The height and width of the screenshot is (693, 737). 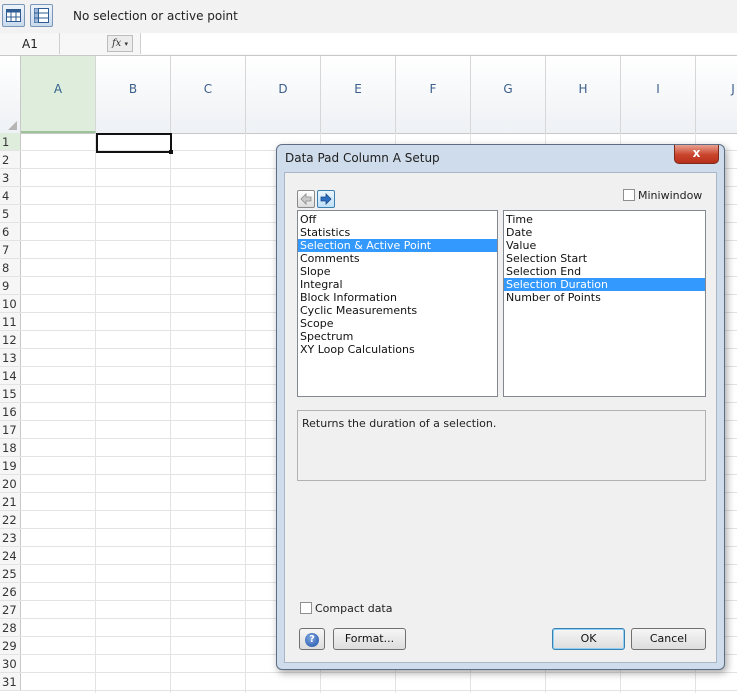 I want to click on column-header: E, so click(x=358, y=94).